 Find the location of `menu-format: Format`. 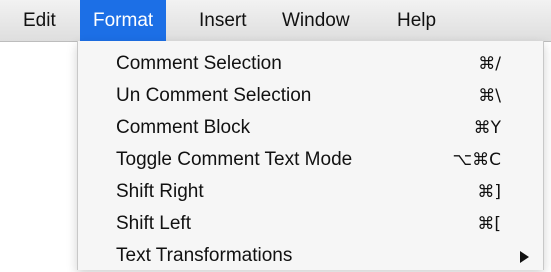

menu-format: Format is located at coordinates (123, 20).